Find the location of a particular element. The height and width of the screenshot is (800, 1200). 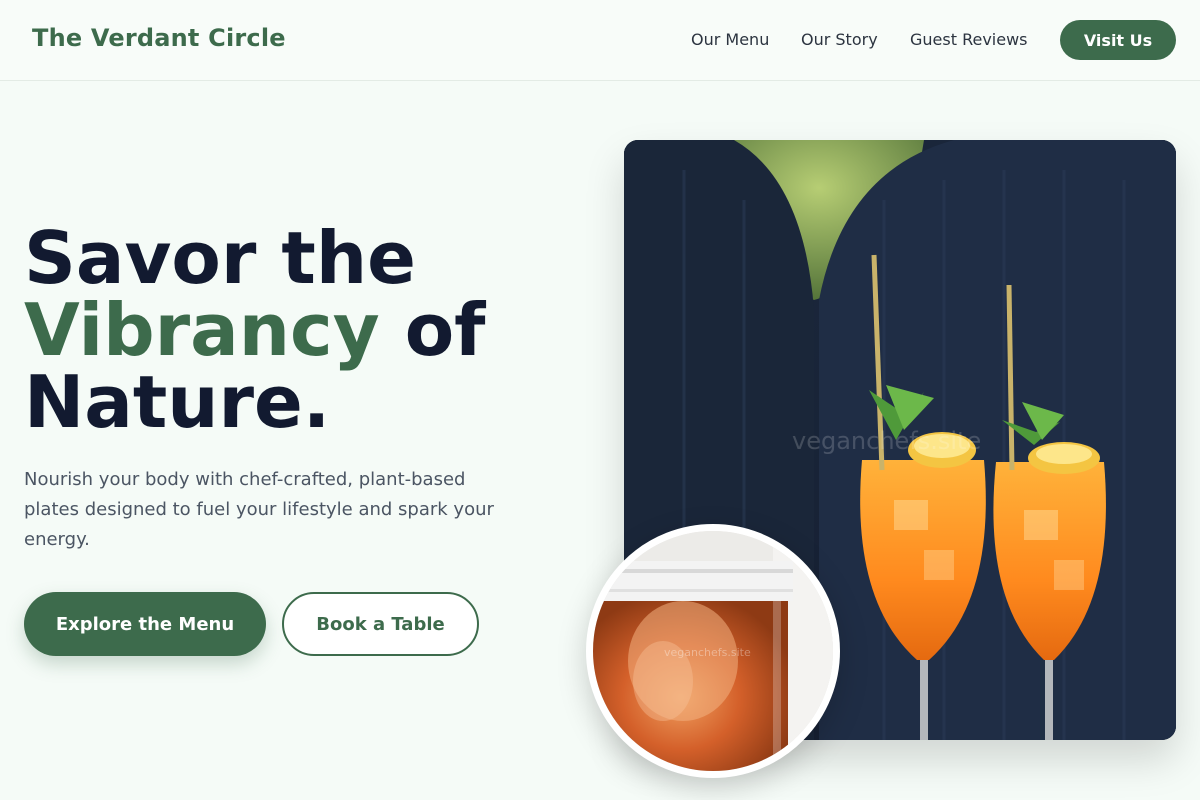

hero-title-rest: of is located at coordinates (432, 330).